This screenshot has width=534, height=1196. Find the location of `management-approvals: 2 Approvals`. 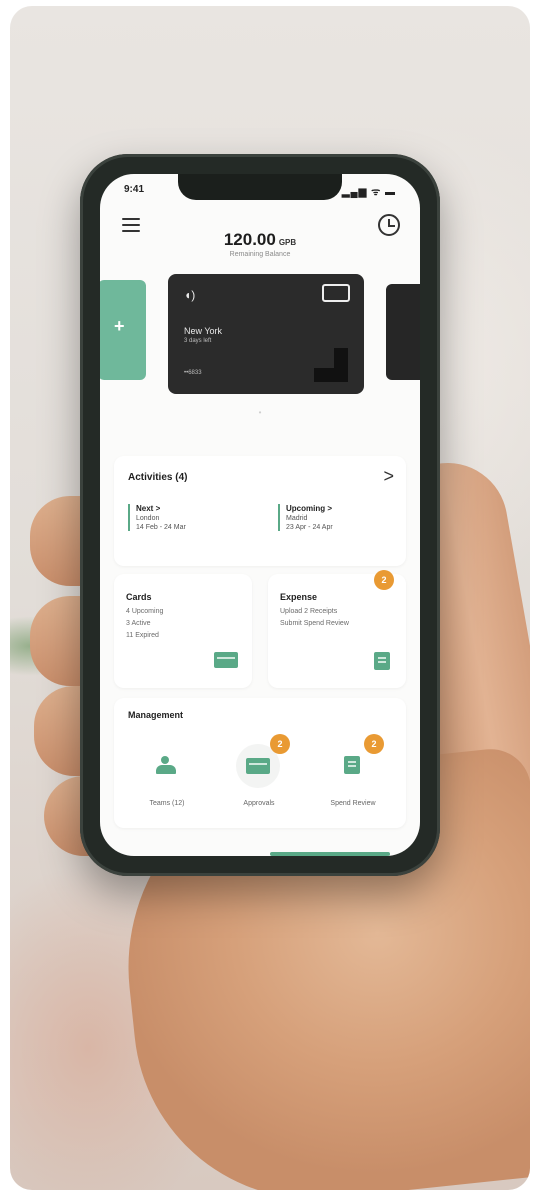

management-approvals: 2 Approvals is located at coordinates (259, 779).